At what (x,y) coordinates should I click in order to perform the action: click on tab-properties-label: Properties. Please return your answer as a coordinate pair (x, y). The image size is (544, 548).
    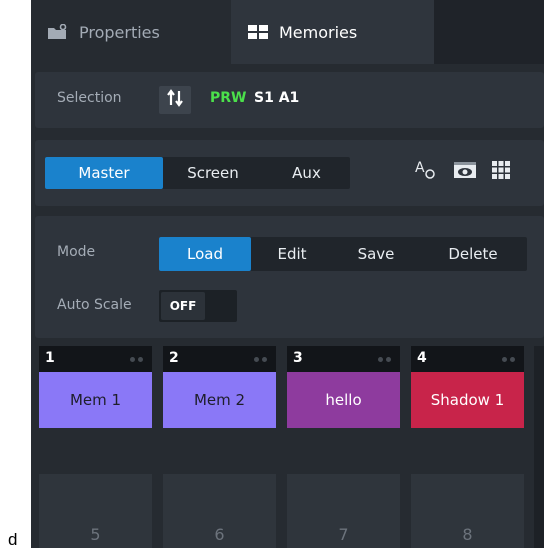
    Looking at the image, I should click on (119, 32).